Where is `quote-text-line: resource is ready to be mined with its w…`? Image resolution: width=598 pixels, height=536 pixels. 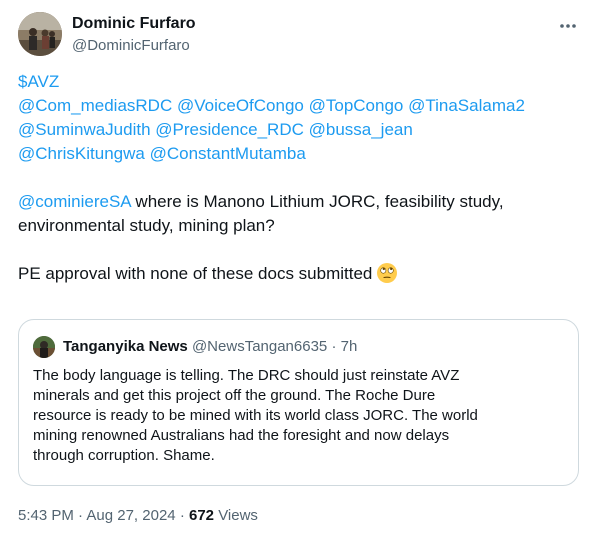
quote-text-line: resource is ready to be mined with its w… is located at coordinates (255, 415).